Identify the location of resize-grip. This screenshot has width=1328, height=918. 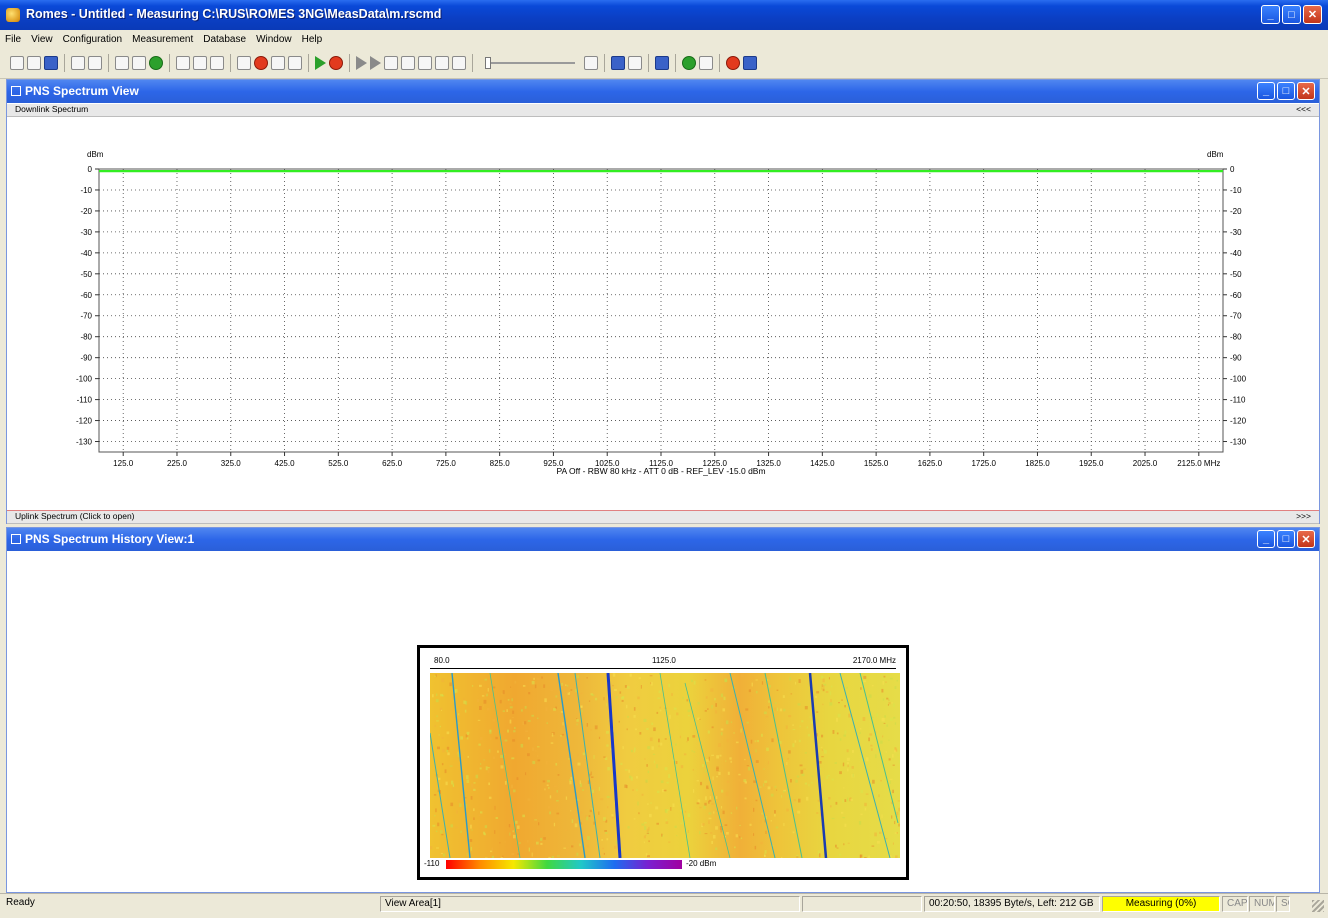
(1318, 906).